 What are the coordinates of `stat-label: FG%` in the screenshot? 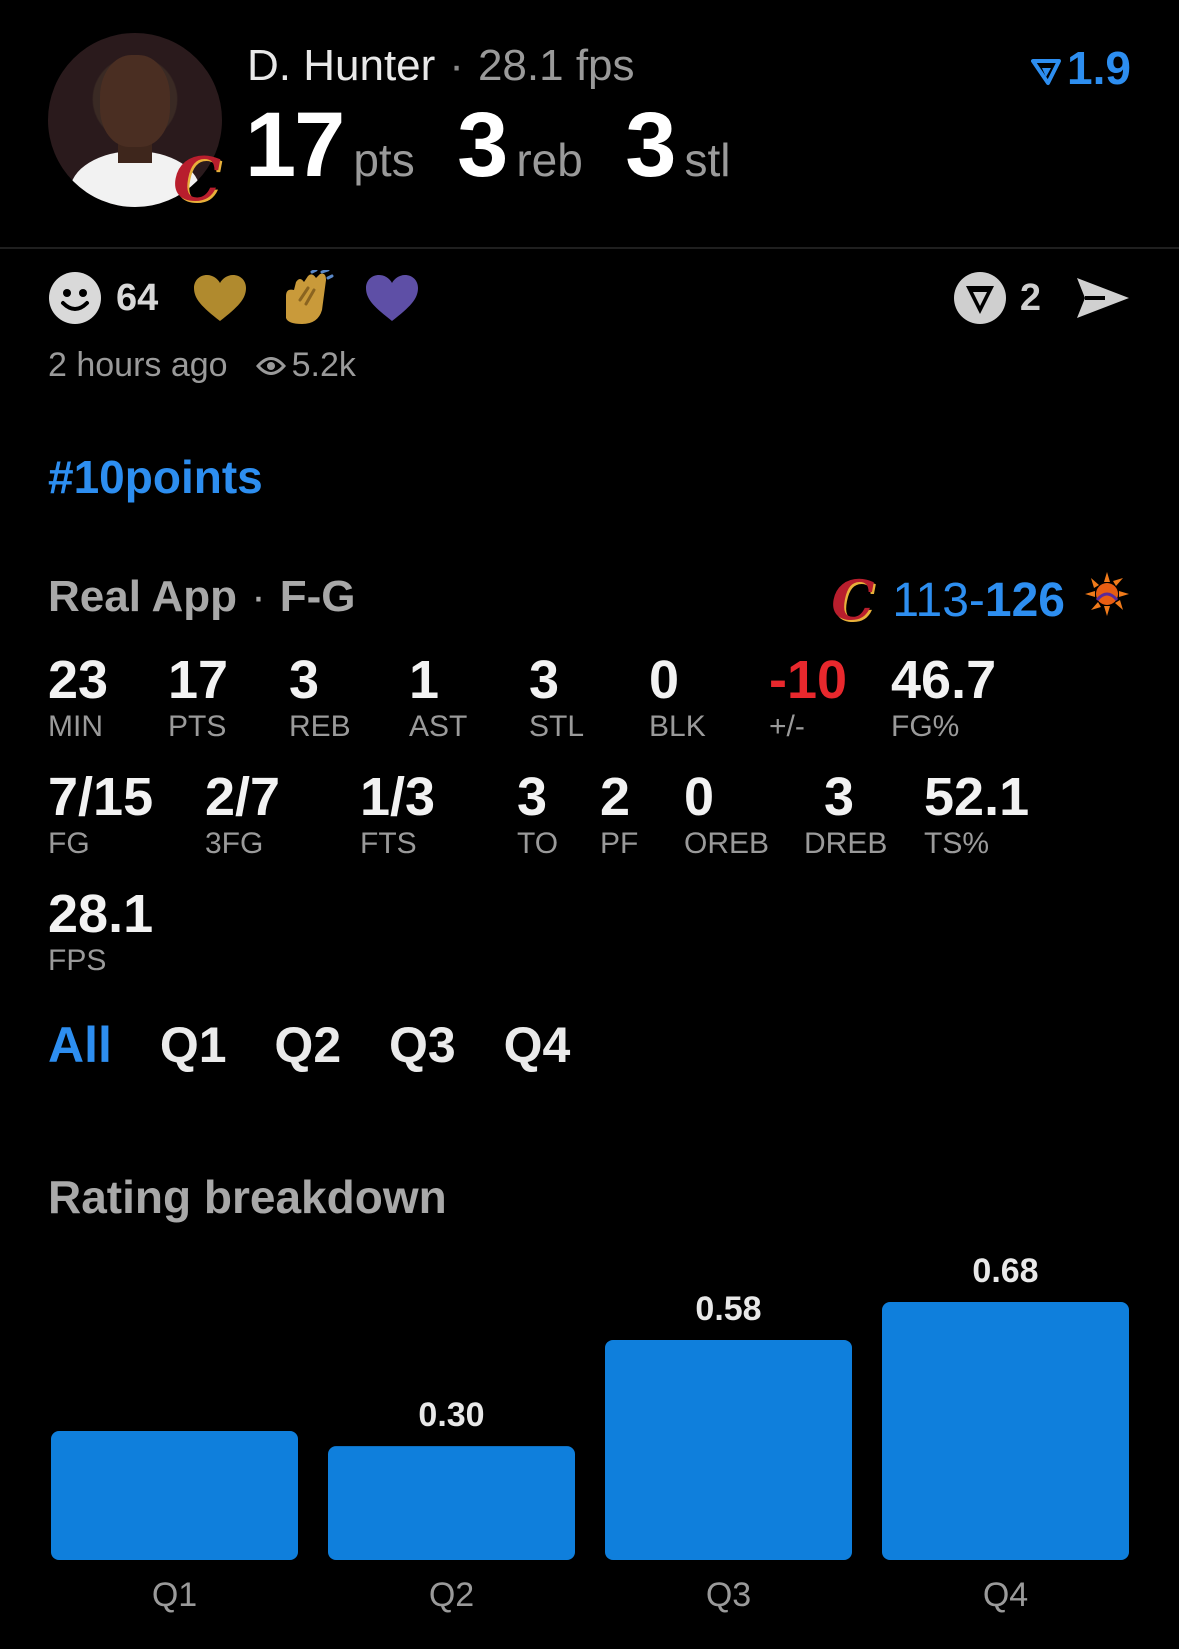 It's located at (925, 726).